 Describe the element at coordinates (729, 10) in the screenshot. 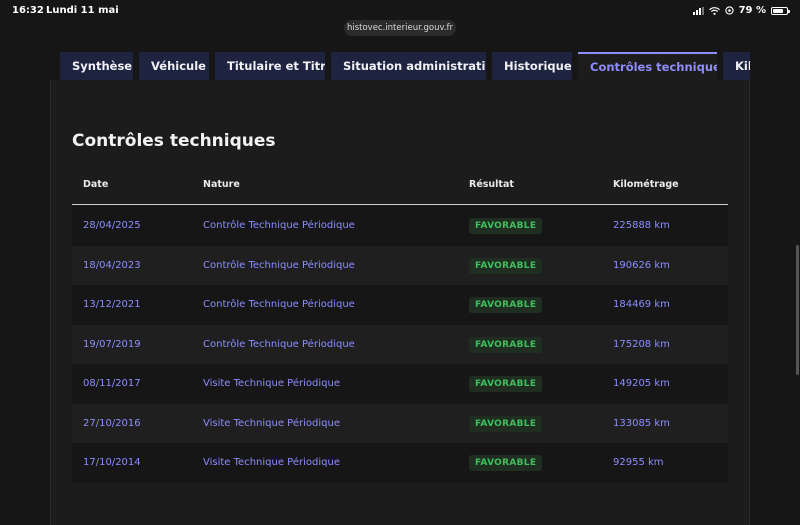

I see `location-icon` at that location.